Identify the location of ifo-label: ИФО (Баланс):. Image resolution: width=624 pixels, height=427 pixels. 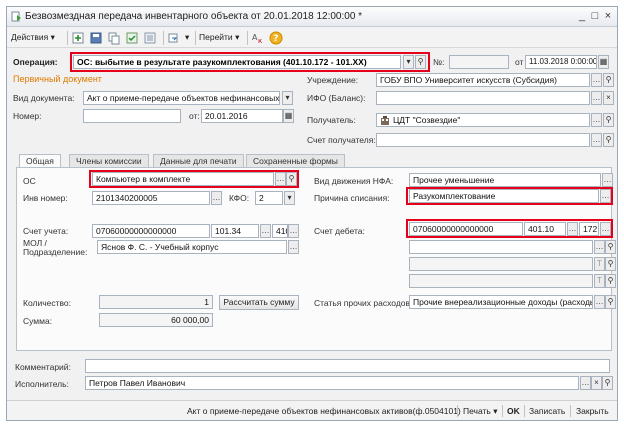
(336, 98).